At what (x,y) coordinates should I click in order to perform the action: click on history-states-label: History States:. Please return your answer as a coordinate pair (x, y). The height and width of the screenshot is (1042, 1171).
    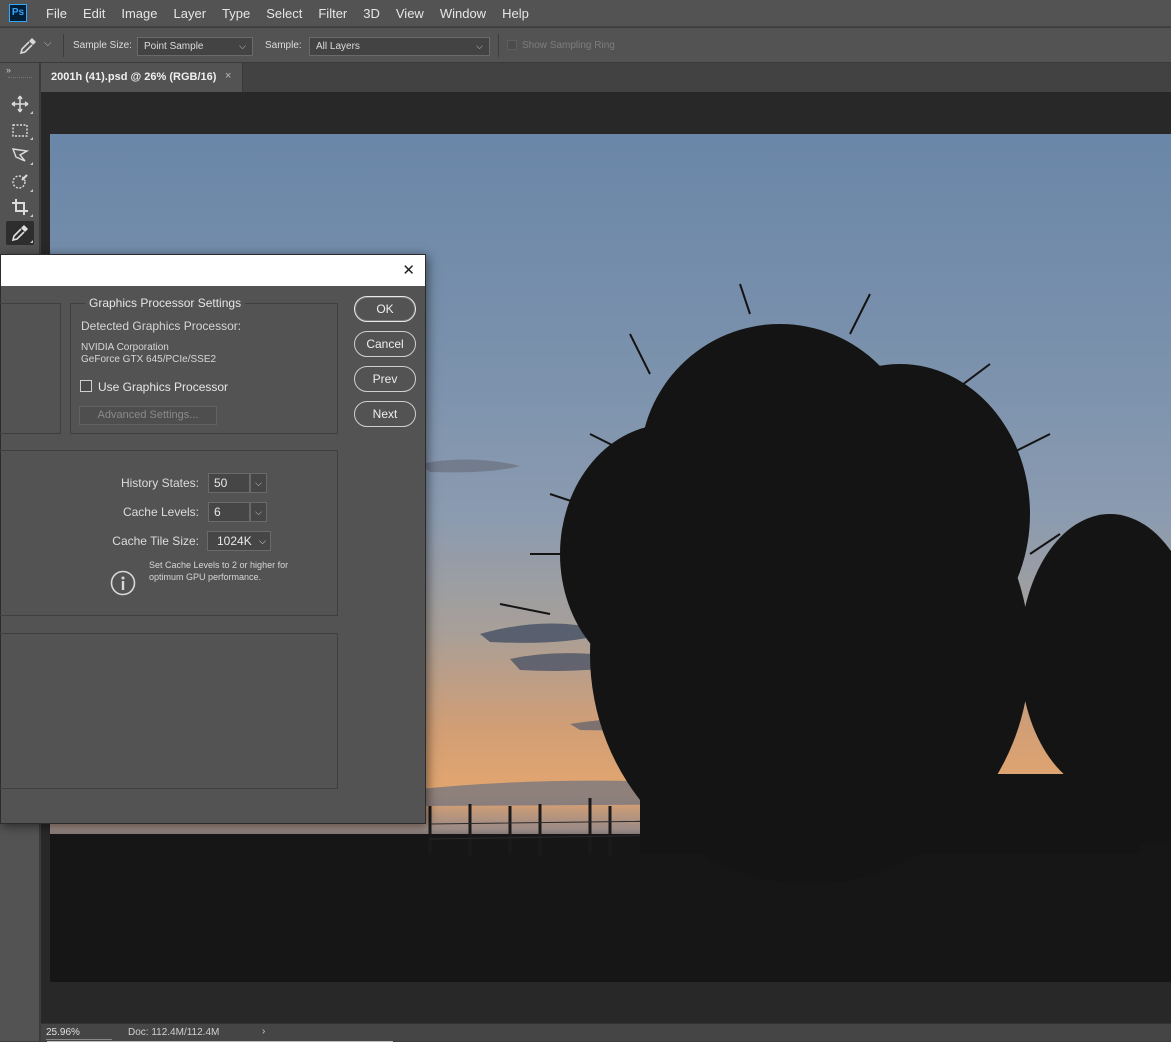
    Looking at the image, I should click on (159, 483).